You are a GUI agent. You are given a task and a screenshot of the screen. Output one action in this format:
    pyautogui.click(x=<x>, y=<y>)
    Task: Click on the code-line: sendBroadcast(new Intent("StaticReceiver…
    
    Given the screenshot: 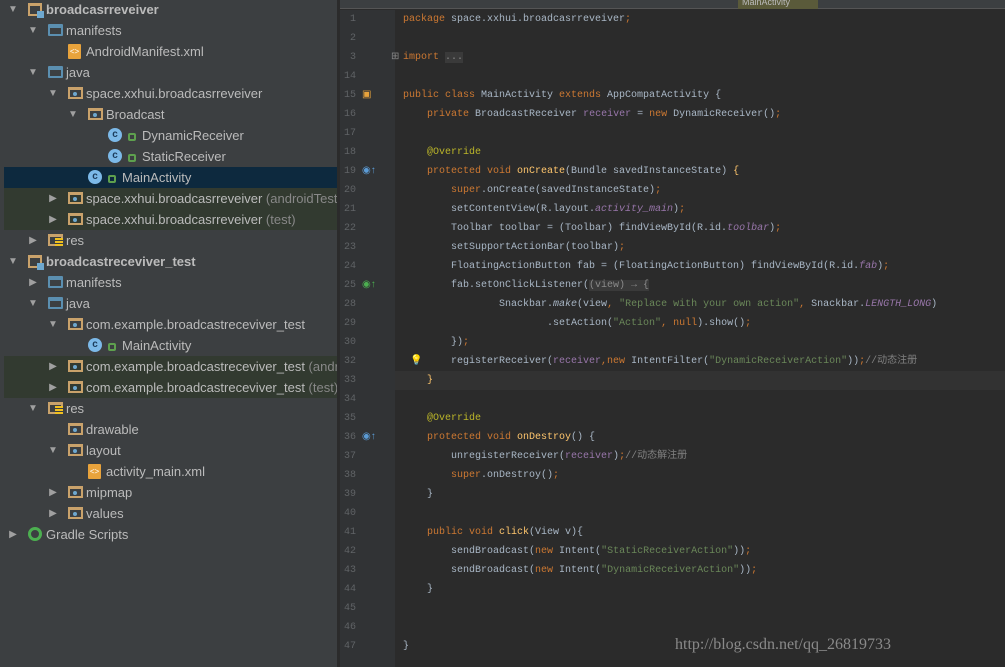 What is the action you would take?
    pyautogui.click(x=577, y=551)
    